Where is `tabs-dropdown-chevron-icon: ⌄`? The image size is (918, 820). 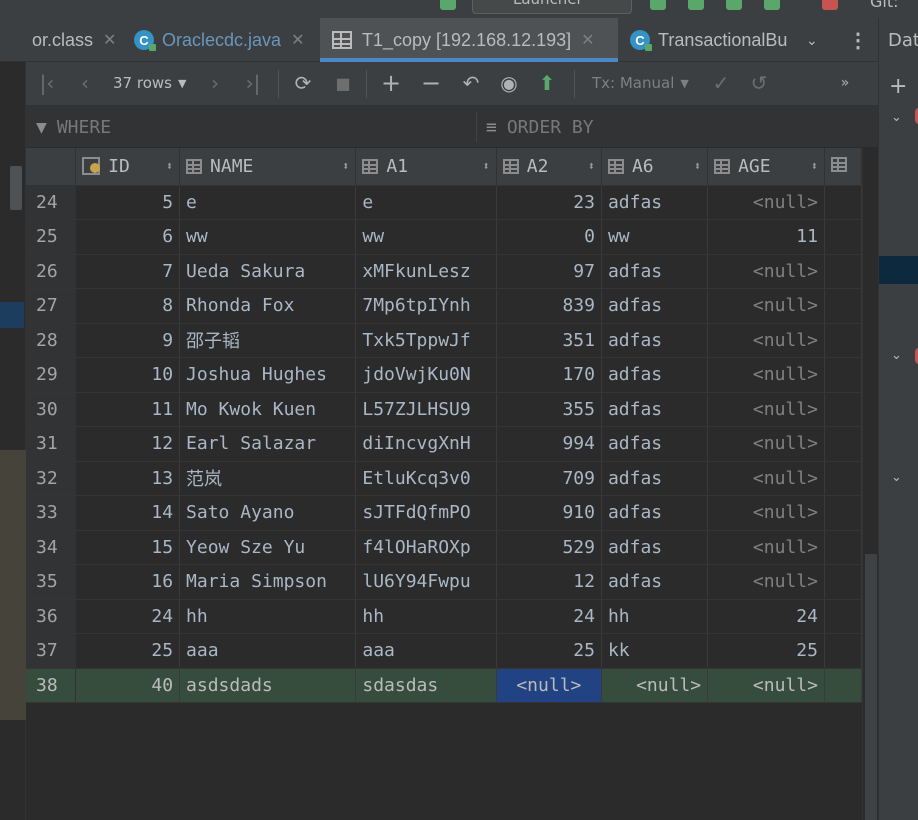
tabs-dropdown-chevron-icon: ⌄ is located at coordinates (818, 40).